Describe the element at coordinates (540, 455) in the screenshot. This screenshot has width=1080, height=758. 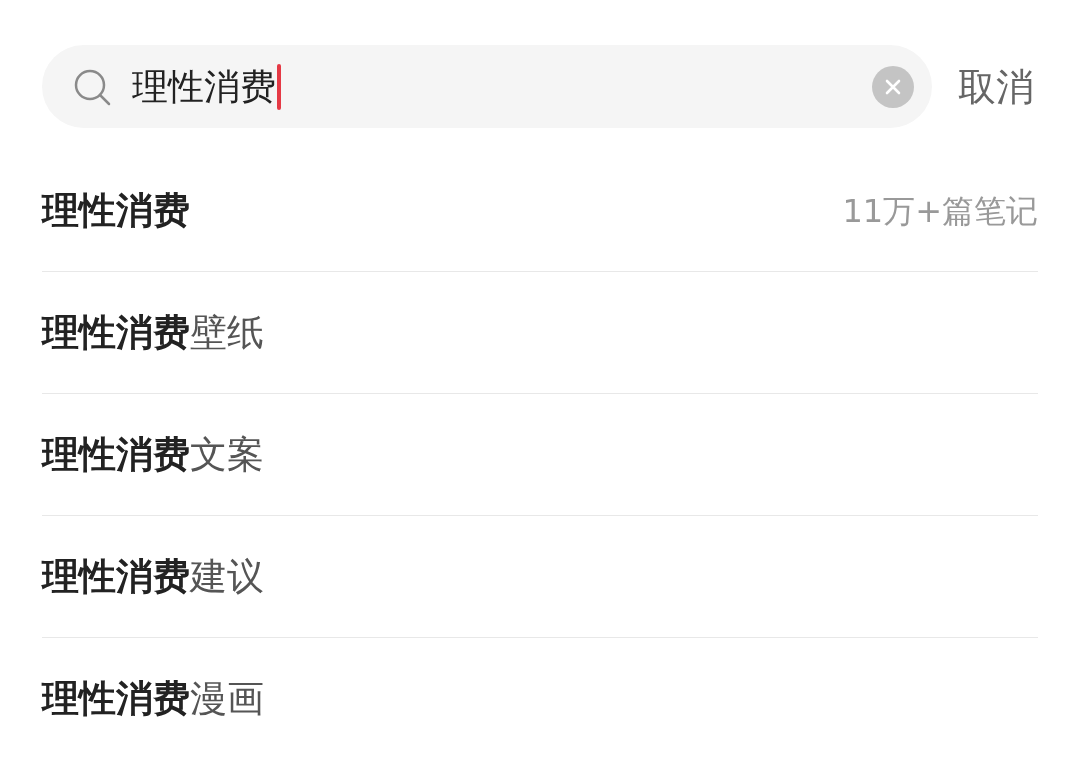
I see `suggestion-item: 理性消费文案` at that location.